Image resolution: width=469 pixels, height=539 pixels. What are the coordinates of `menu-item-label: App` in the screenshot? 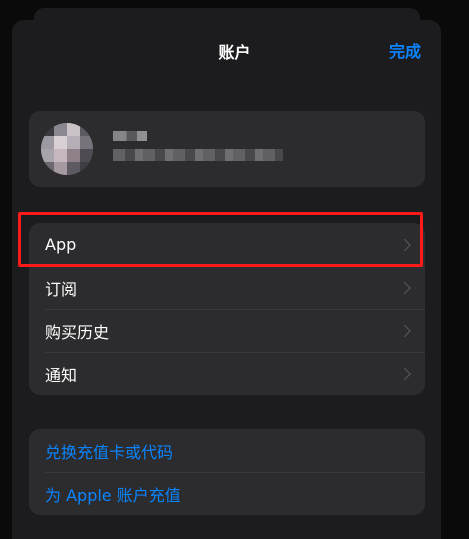 It's located at (61, 244).